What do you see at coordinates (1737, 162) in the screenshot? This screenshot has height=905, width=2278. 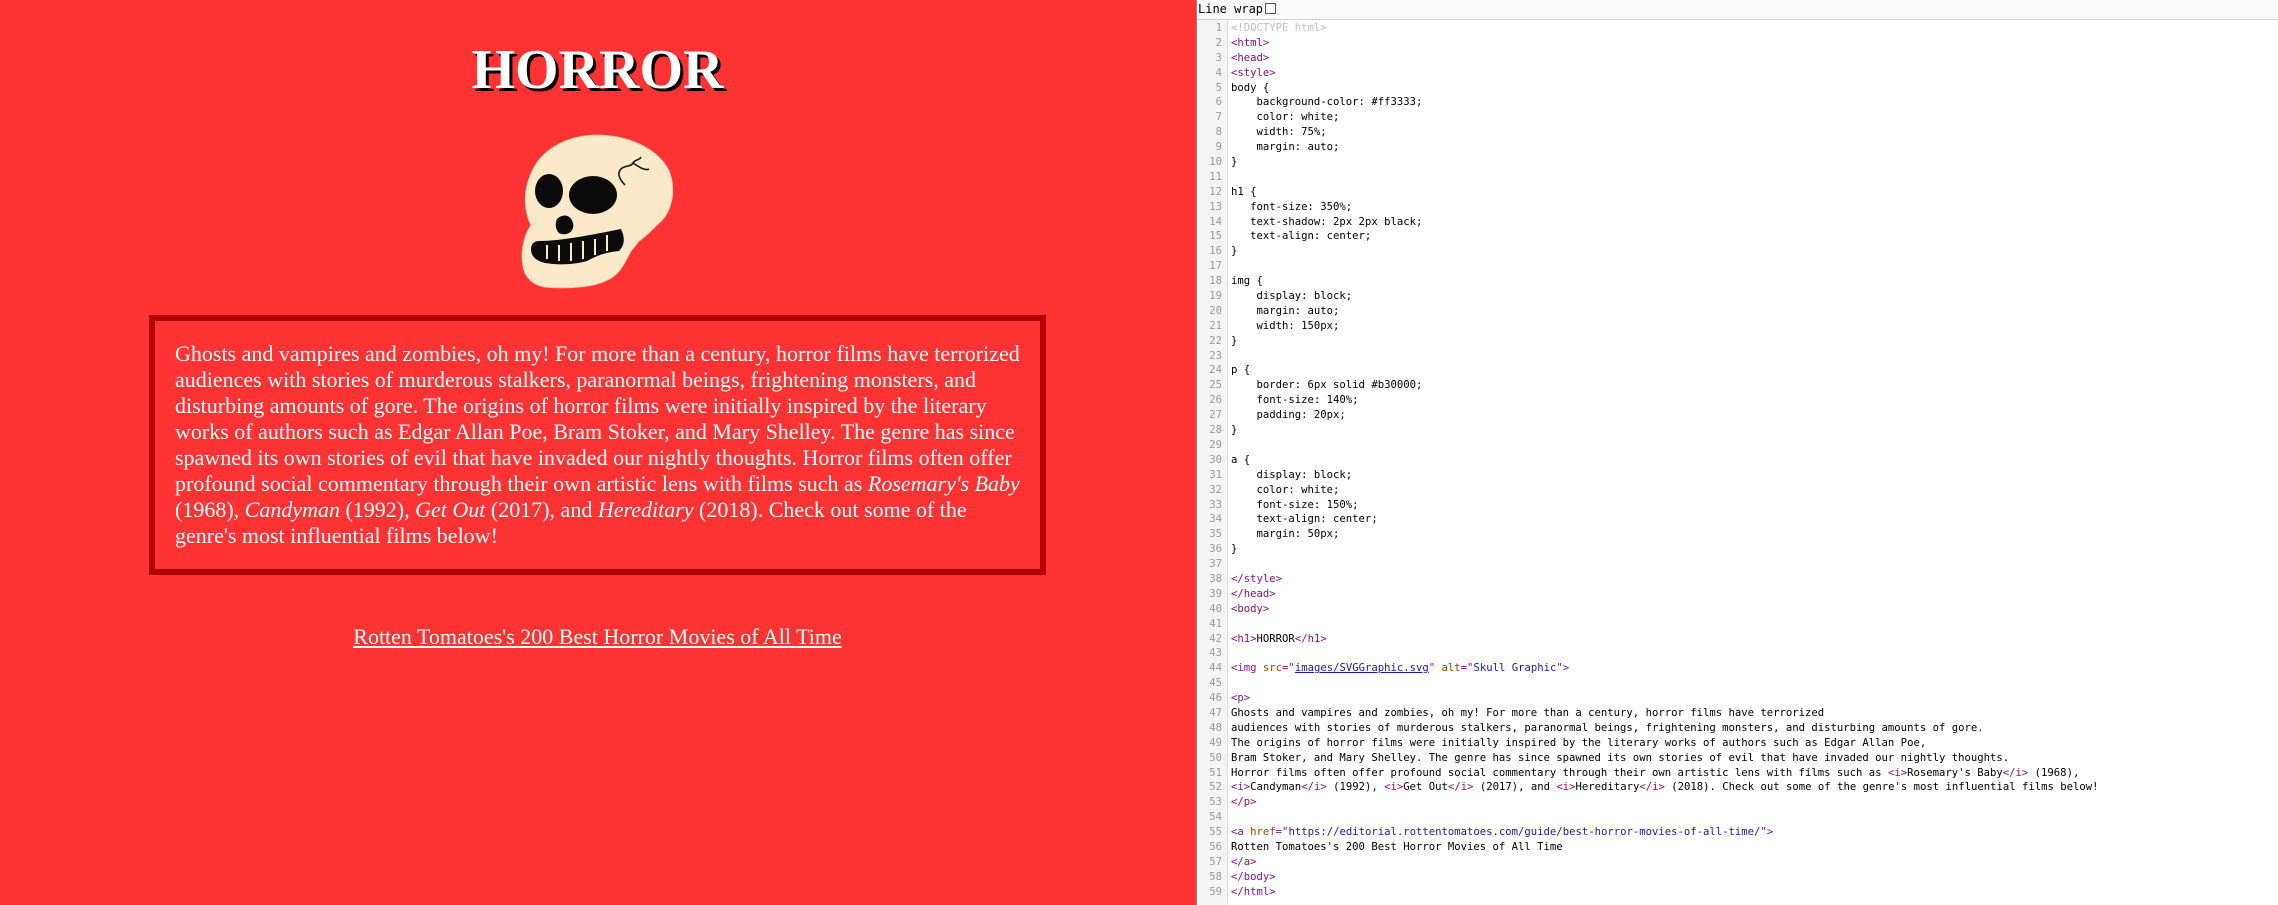 I see `code-line: 10}` at bounding box center [1737, 162].